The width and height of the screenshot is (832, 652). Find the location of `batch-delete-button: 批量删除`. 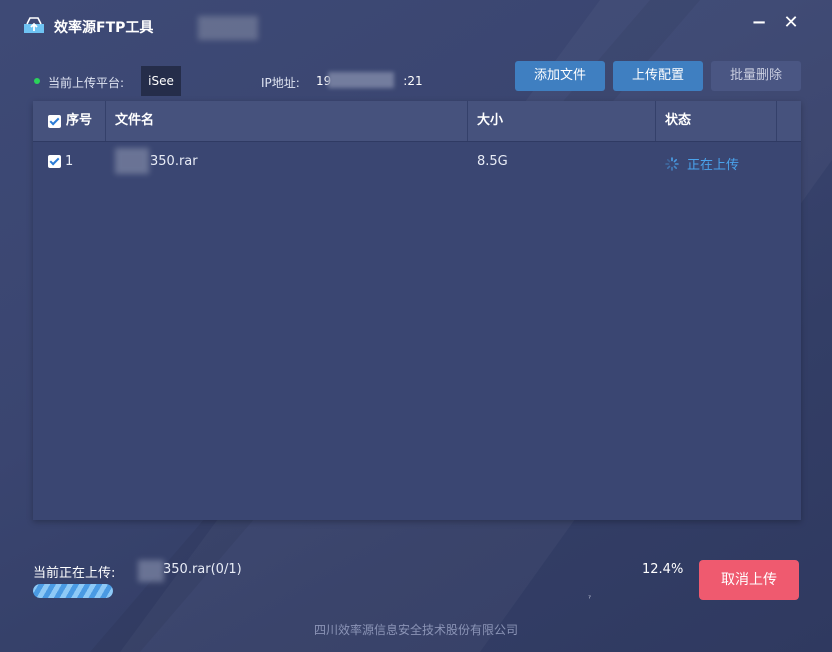

batch-delete-button: 批量删除 is located at coordinates (756, 76).